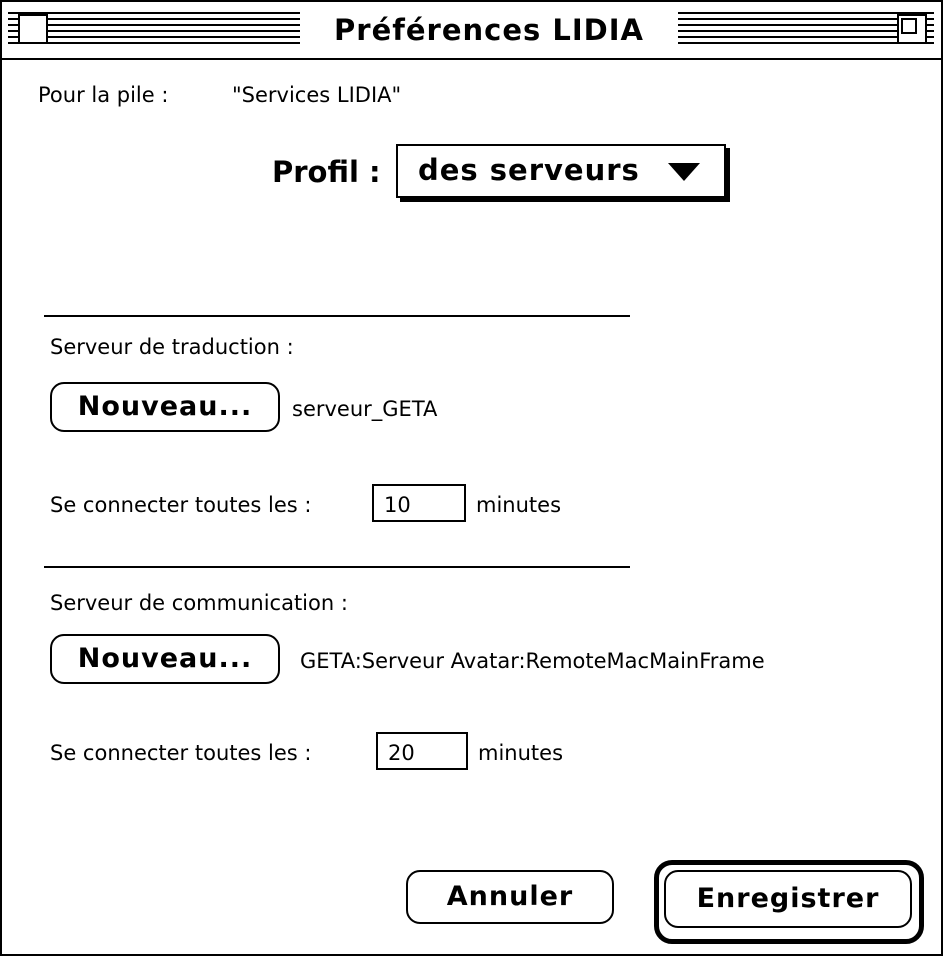 This screenshot has width=943, height=956. What do you see at coordinates (365, 409) in the screenshot?
I see `translation-server-name: serveur_GETA` at bounding box center [365, 409].